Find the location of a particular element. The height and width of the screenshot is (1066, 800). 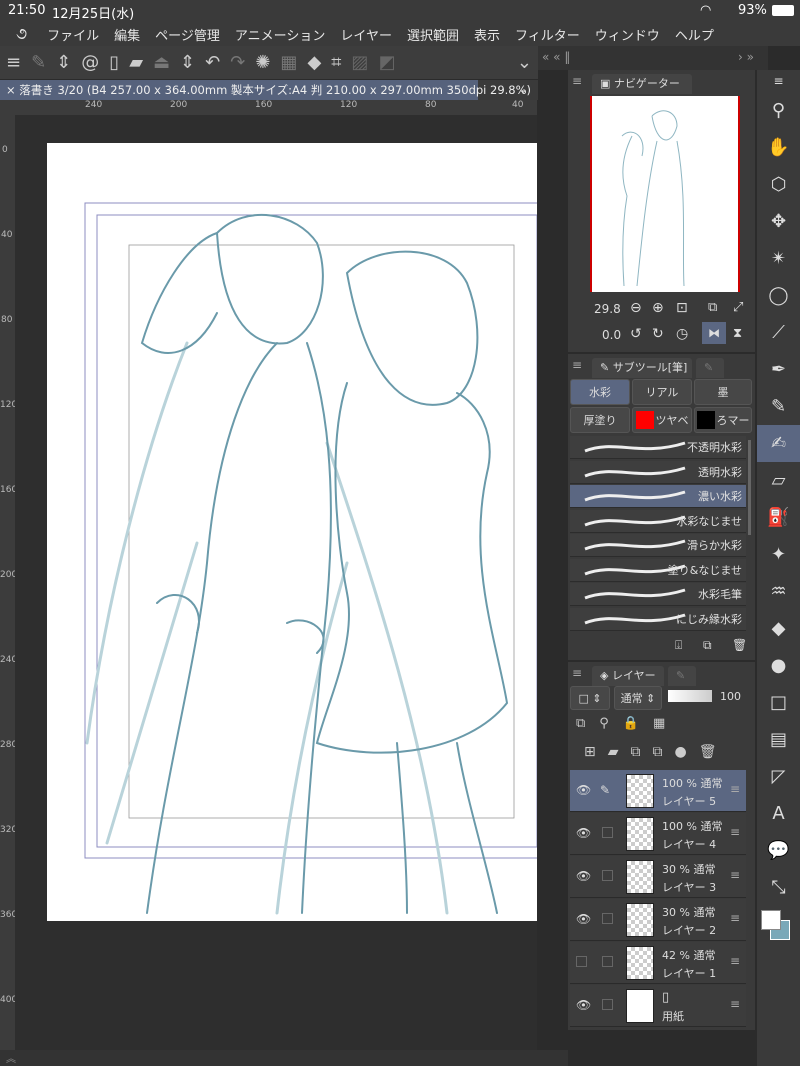

blend-mode-select: 通常 ⇕ is located at coordinates (638, 698).